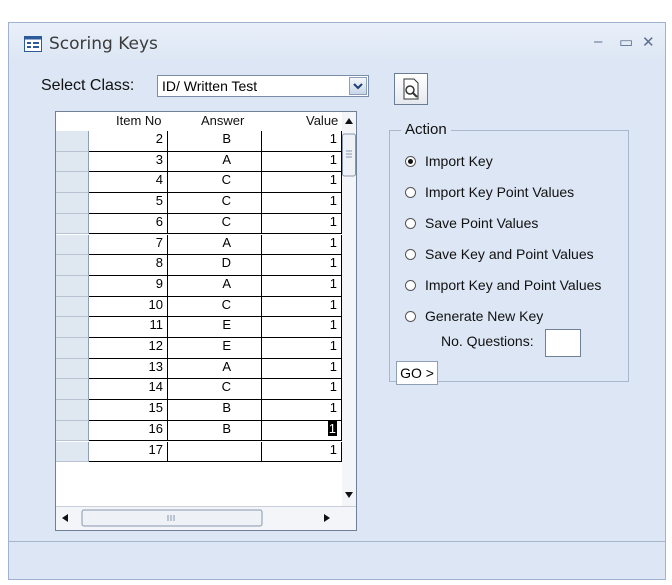 Image resolution: width=672 pixels, height=585 pixels. What do you see at coordinates (648, 42) in the screenshot?
I see `close-button: ✕` at bounding box center [648, 42].